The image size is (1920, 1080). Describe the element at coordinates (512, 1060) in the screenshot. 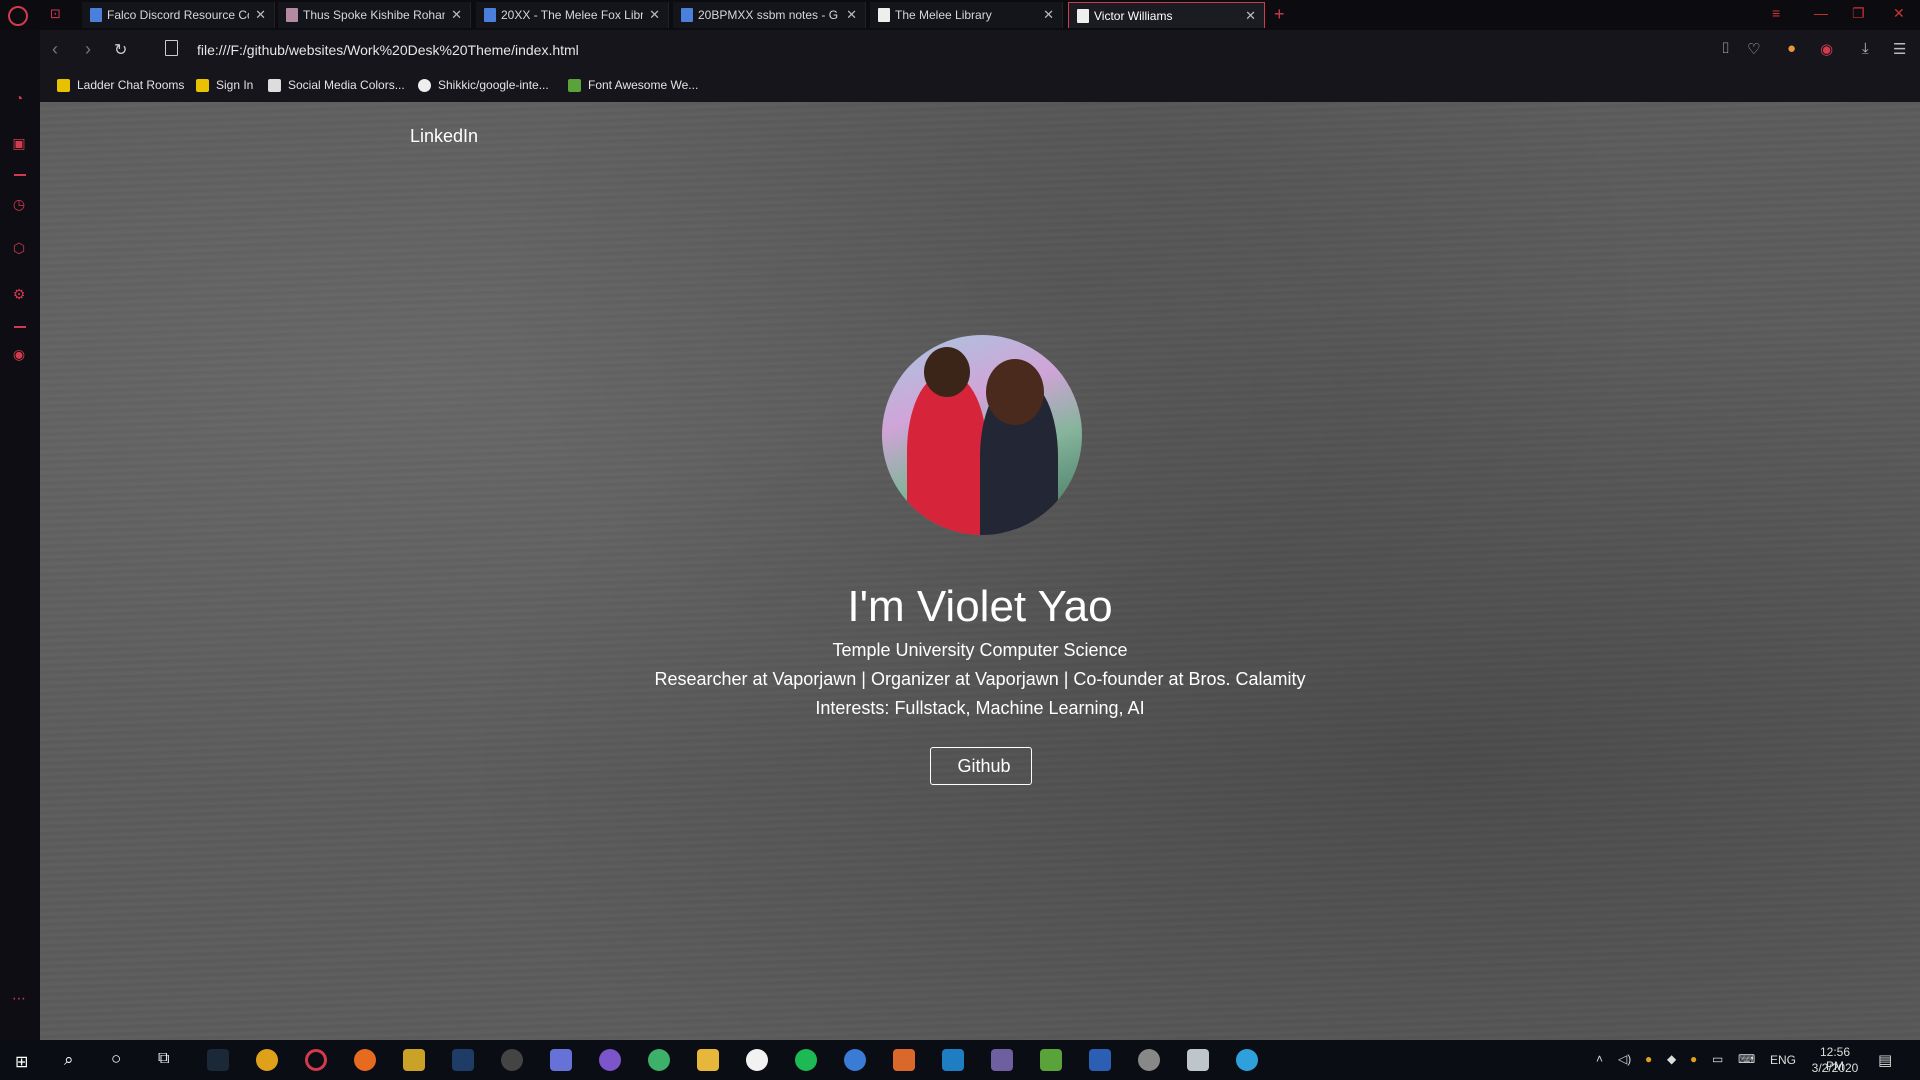

I see `obs-icon` at that location.